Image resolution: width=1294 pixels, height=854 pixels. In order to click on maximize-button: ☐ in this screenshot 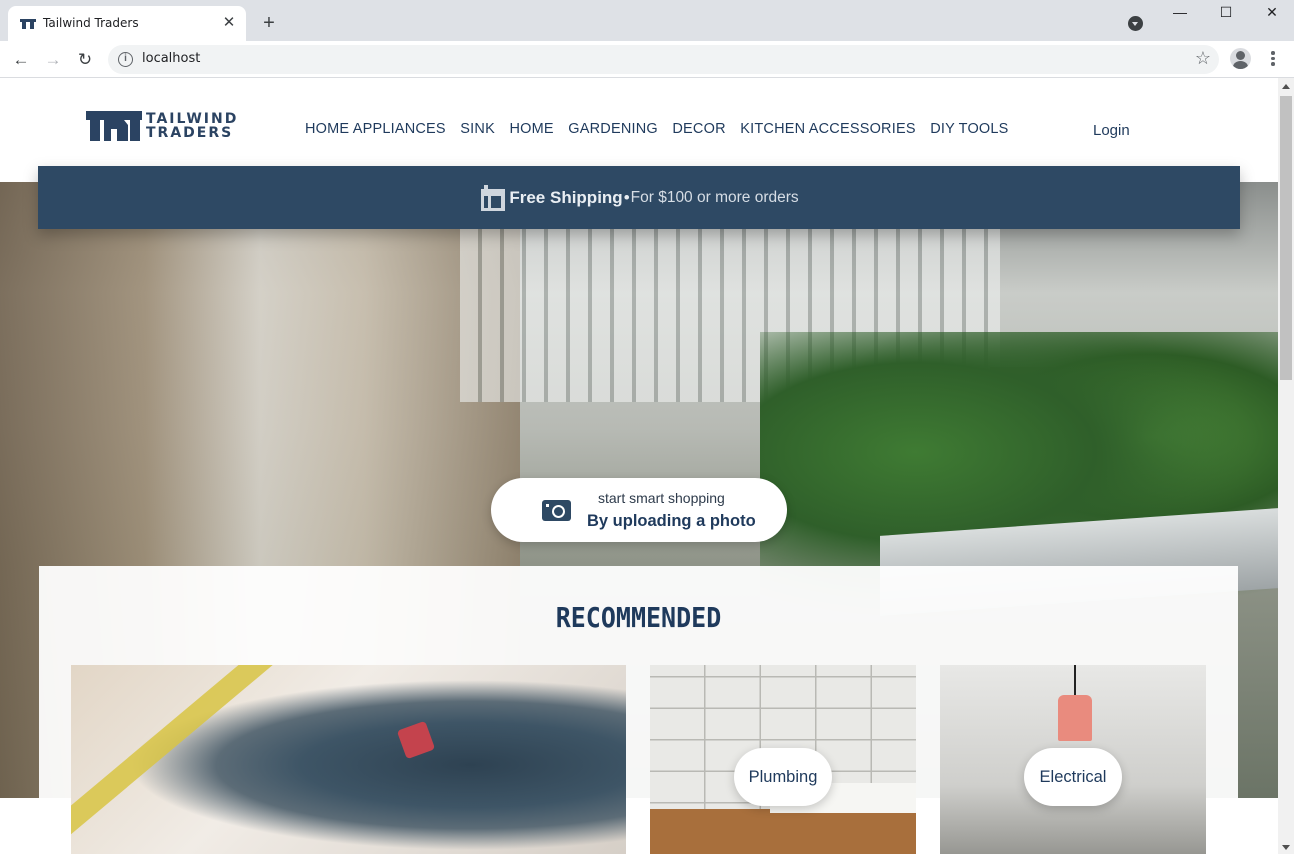, I will do `click(1226, 14)`.